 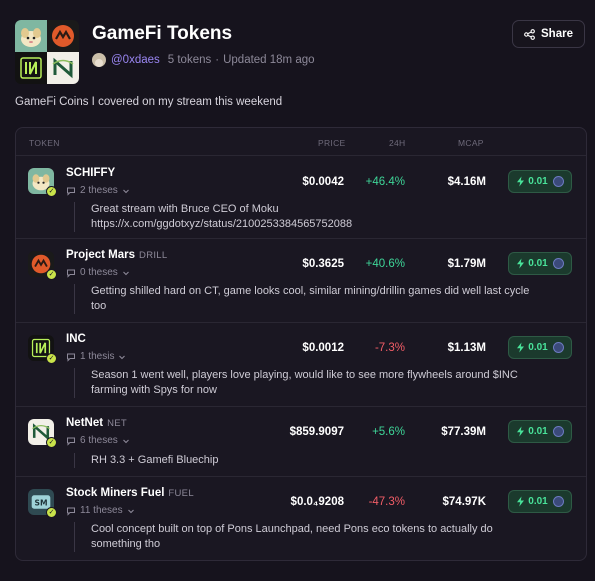 I want to click on theses-count: 1 thesis, so click(x=97, y=356).